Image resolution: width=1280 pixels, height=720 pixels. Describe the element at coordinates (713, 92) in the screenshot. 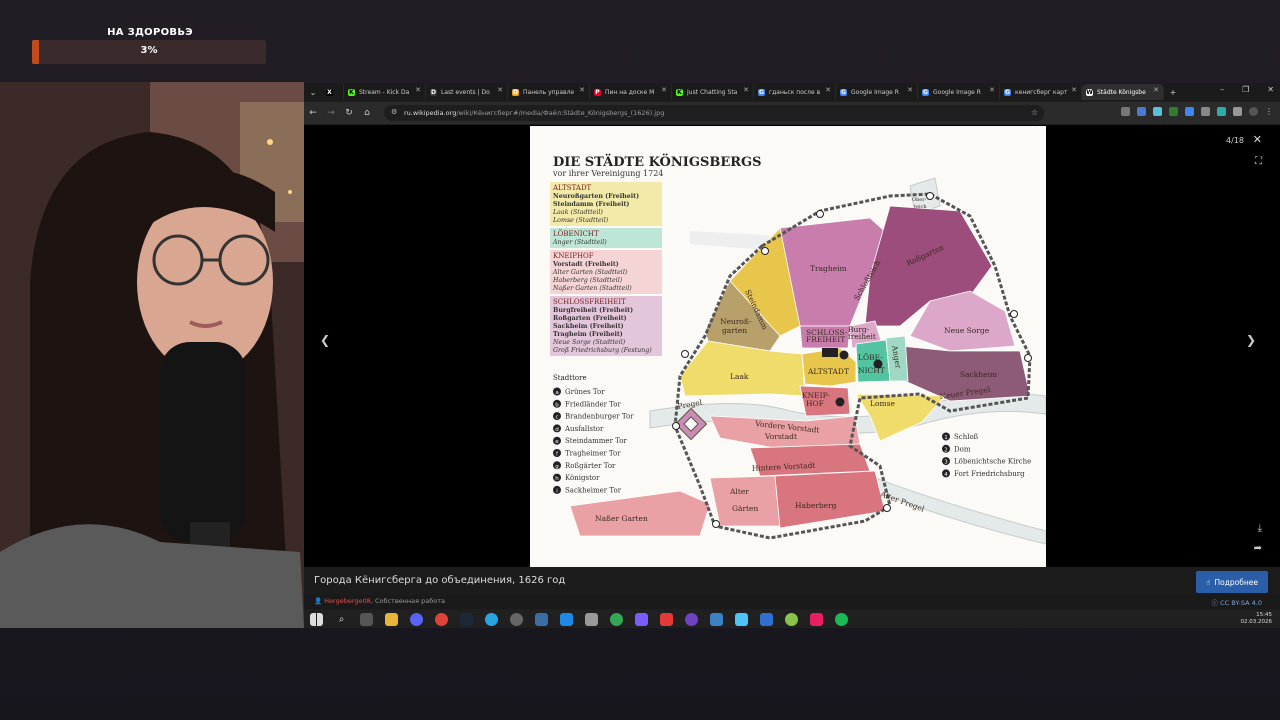

I see `browser-tab: K Just Chatting Sta ✕` at that location.